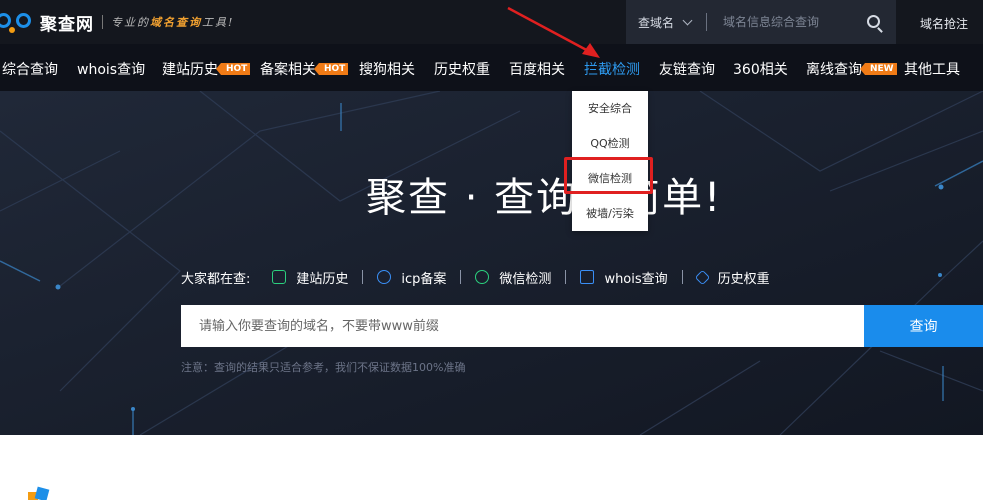 The image size is (983, 500). I want to click on history-icon, so click(279, 277).